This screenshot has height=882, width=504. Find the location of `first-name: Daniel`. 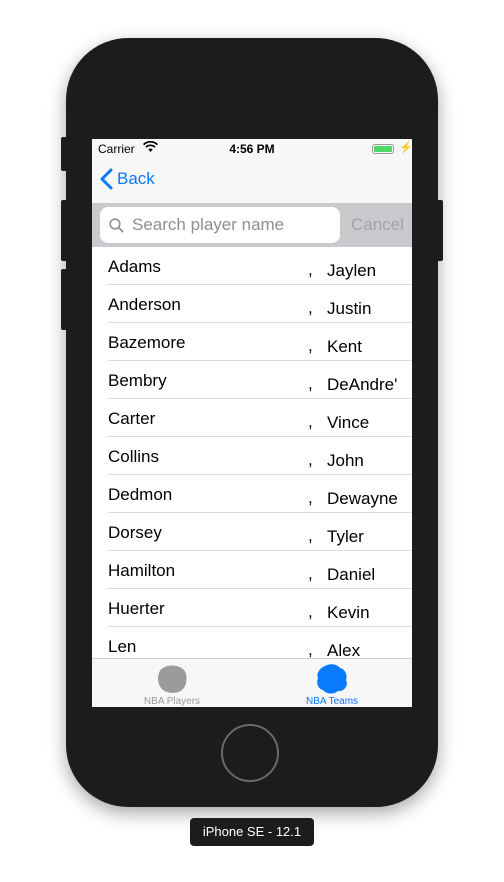

first-name: Daniel is located at coordinates (351, 574).